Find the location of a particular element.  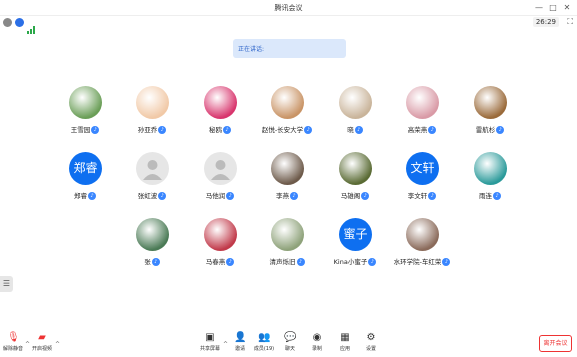

side-panel-toggle-icon: ☰ is located at coordinates (6, 284).